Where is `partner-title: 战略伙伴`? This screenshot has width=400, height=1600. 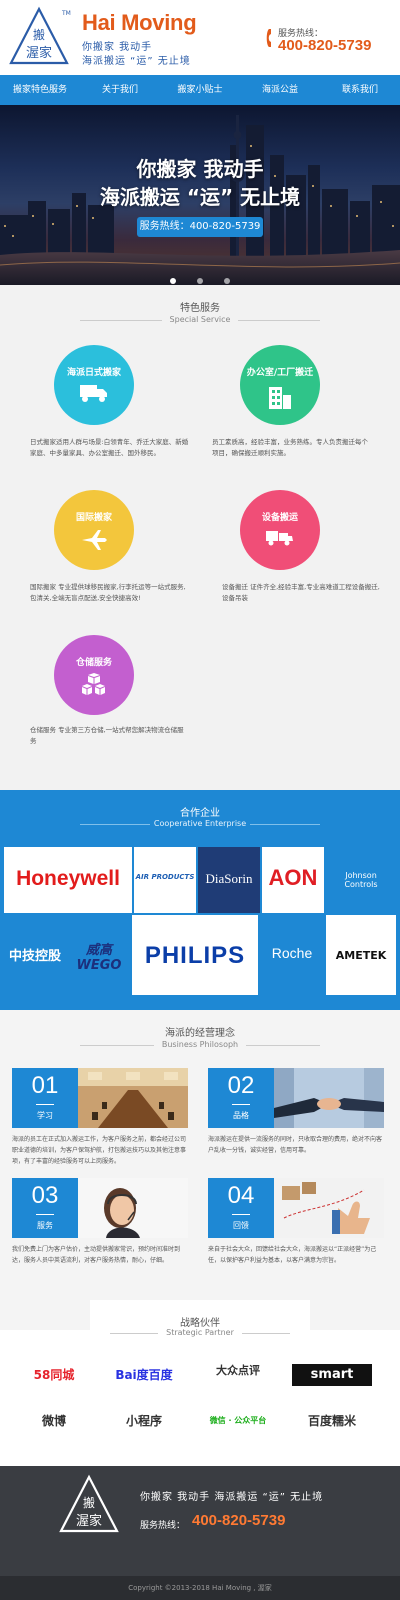
partner-title: 战略伙伴 is located at coordinates (200, 1323).